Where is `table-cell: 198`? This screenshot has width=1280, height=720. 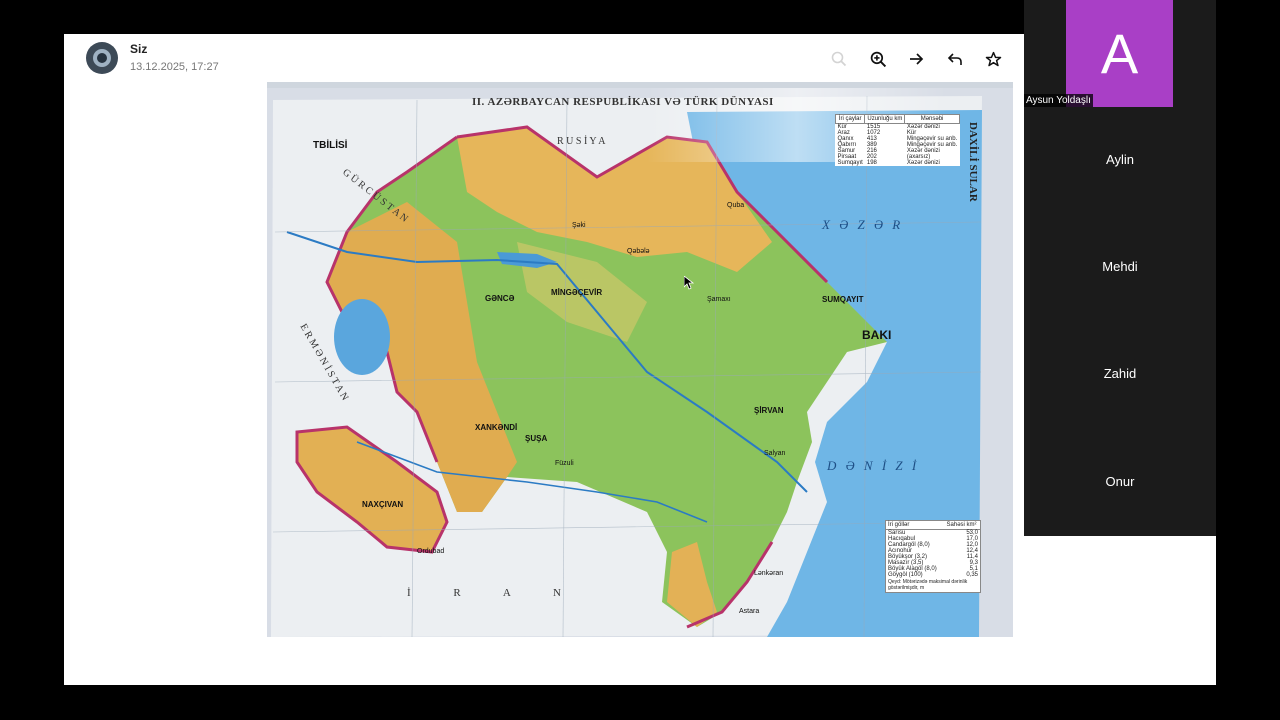 table-cell: 198 is located at coordinates (871, 163).